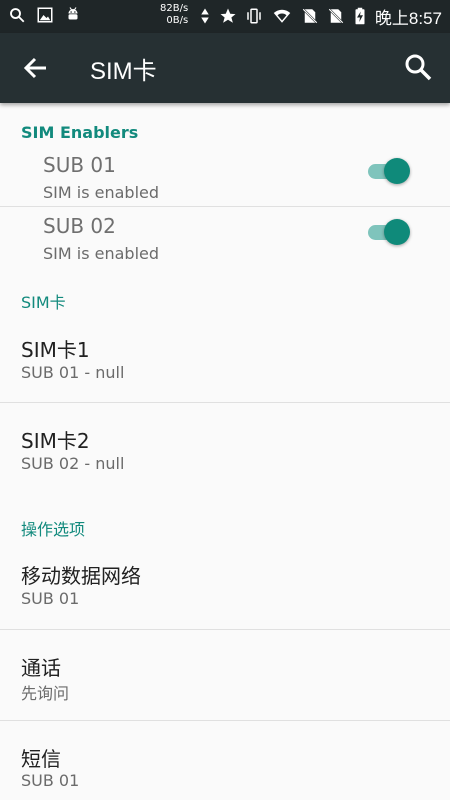 The width and height of the screenshot is (450, 800). Describe the element at coordinates (43, 302) in the screenshot. I see `section-header-sim-cards: SIM卡` at that location.